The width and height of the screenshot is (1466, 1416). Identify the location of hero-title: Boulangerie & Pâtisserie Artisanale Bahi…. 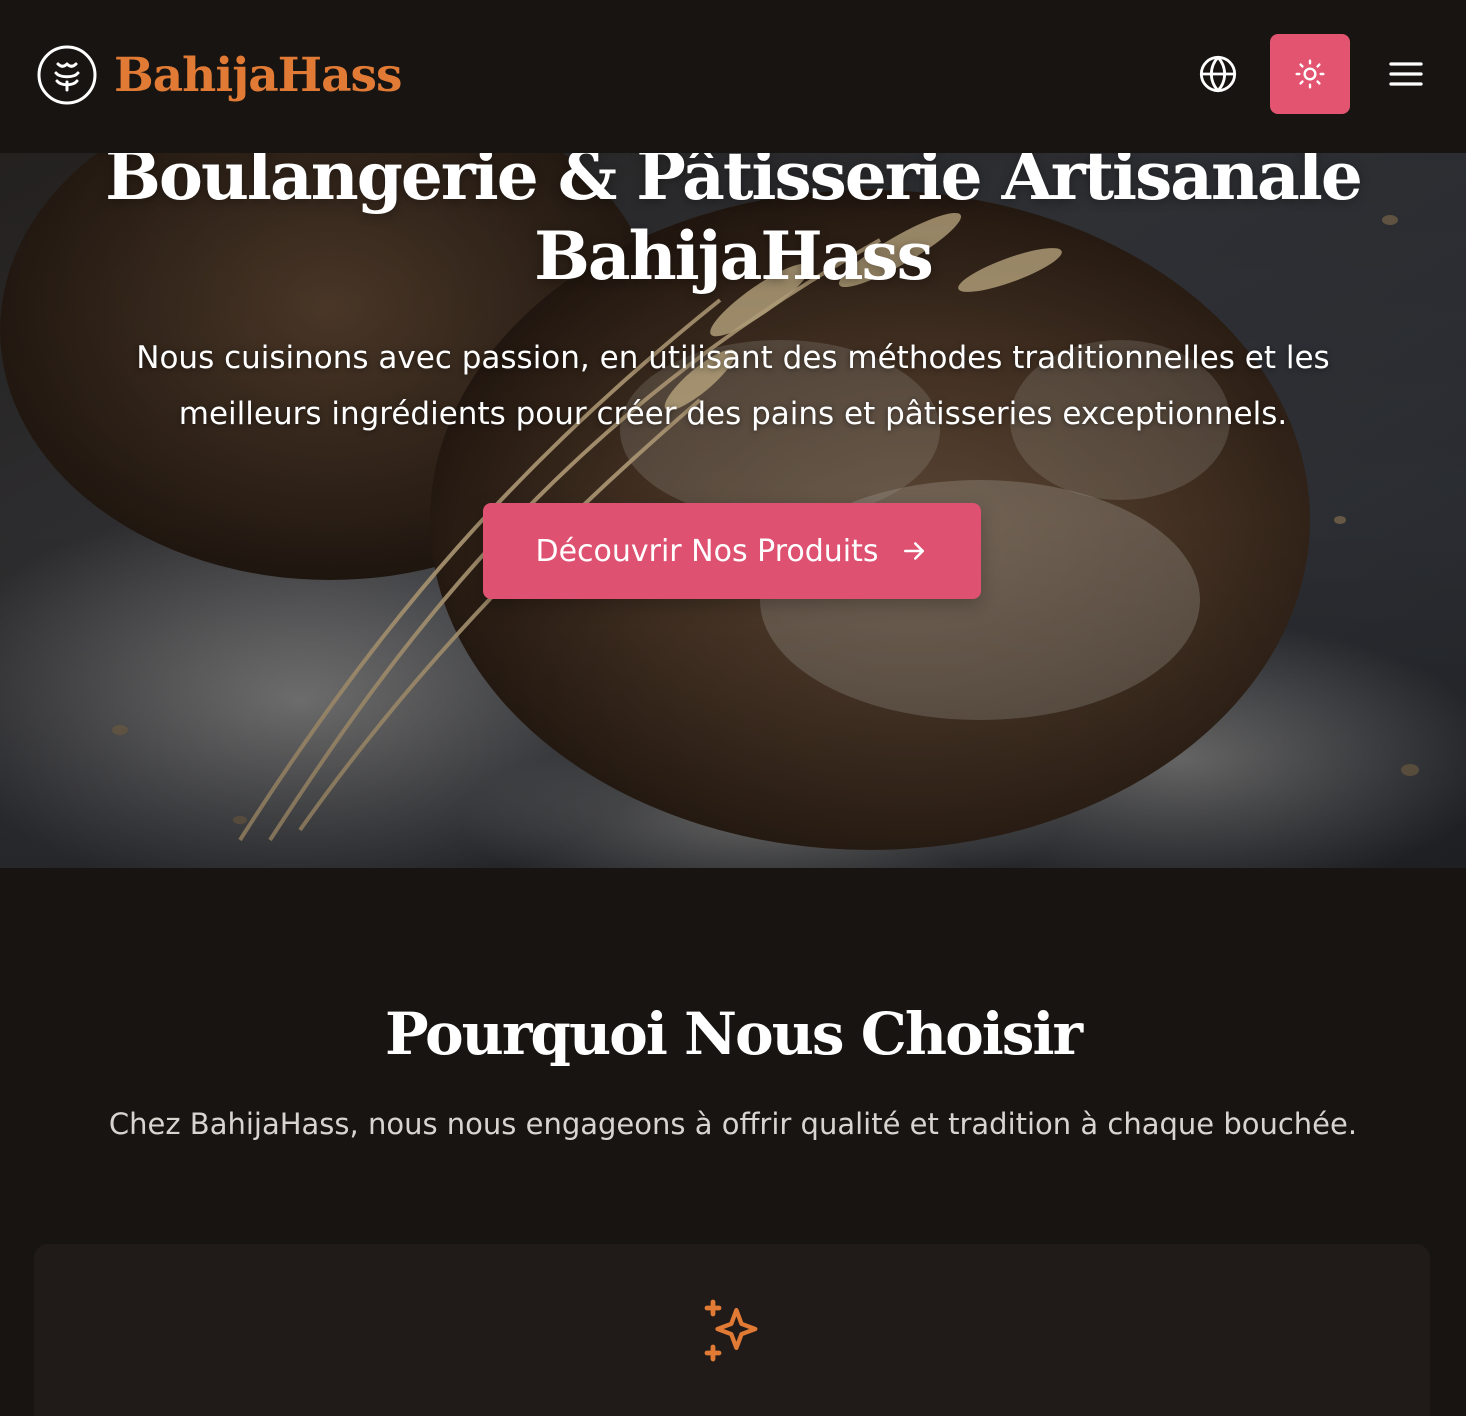
(733, 216).